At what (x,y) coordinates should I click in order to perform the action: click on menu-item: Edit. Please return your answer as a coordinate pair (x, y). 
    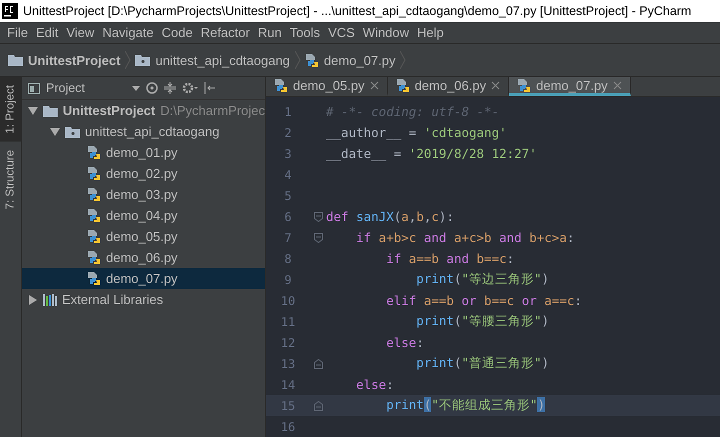
    Looking at the image, I should click on (47, 32).